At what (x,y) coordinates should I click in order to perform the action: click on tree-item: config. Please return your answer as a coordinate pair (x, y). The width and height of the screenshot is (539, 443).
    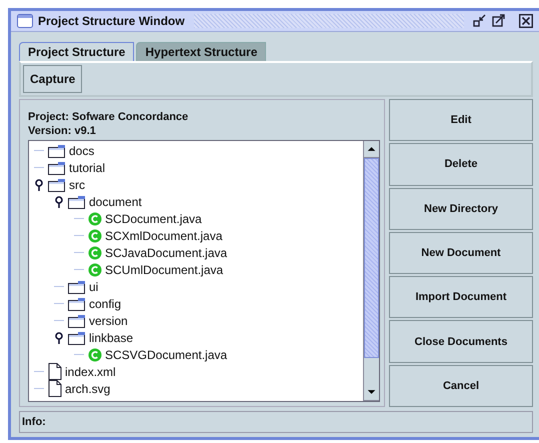
    Looking at the image, I should click on (105, 303).